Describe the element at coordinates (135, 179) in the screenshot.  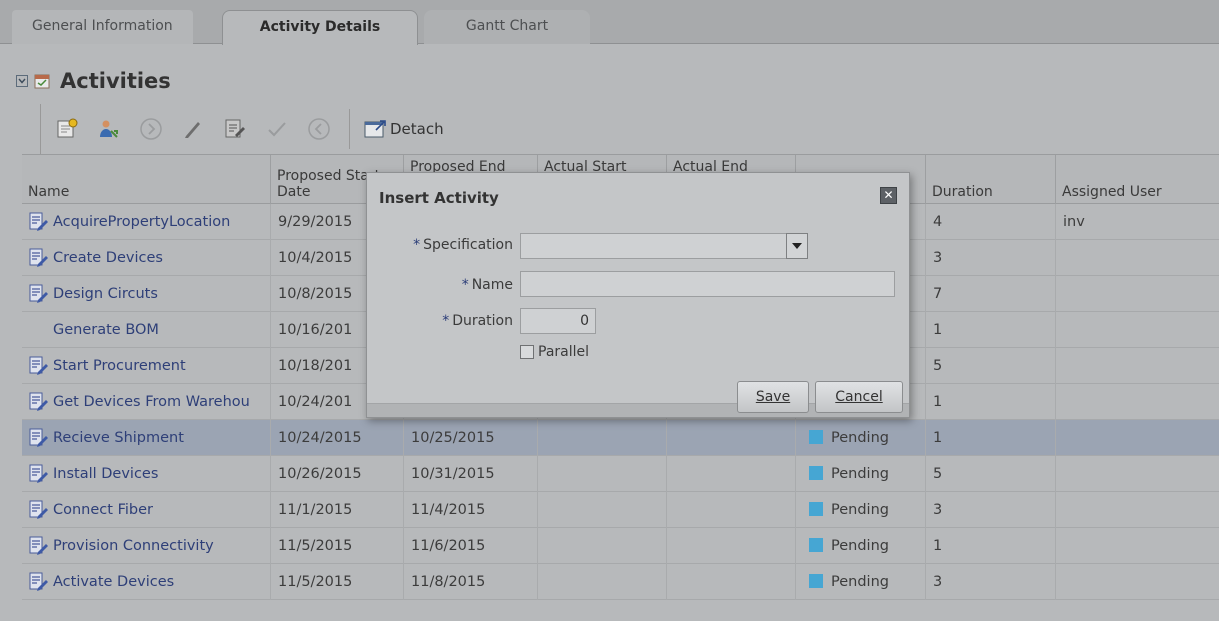
I see `column-header-name: Name` at that location.